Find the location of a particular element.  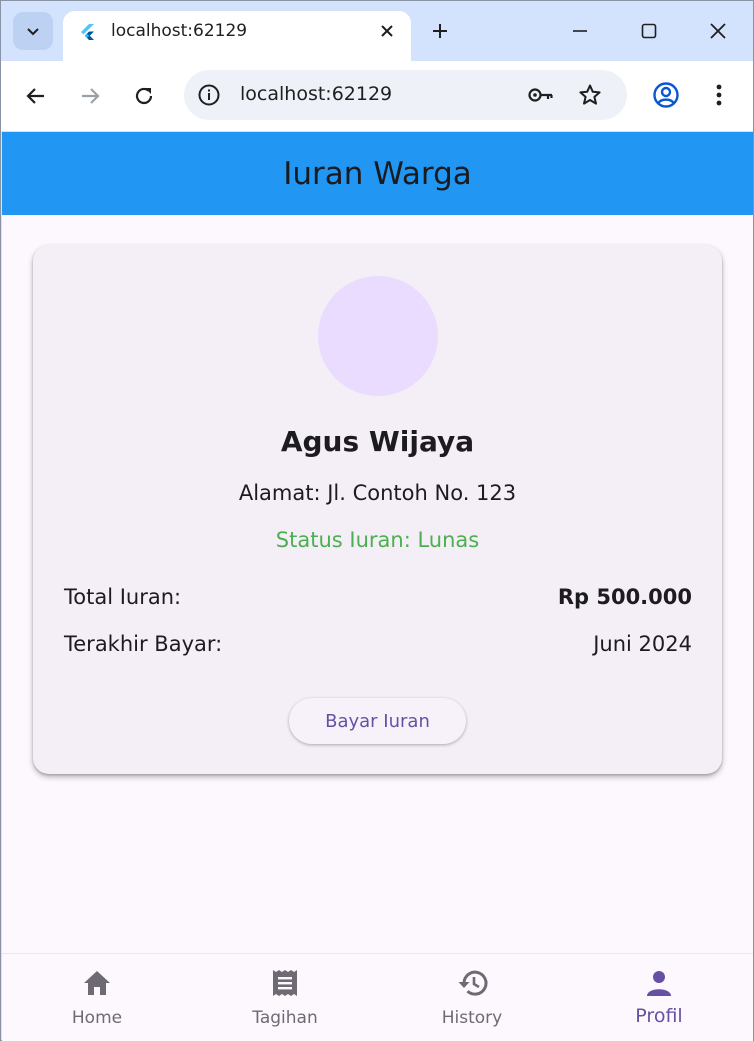

browser-toolbar: localhost:62129 is located at coordinates (377, 96).